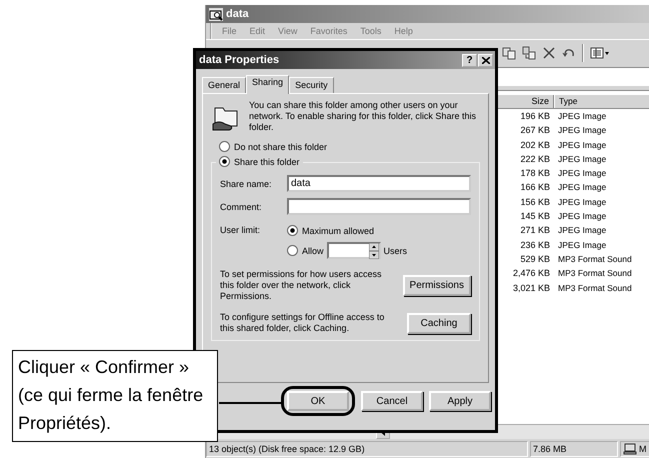 This screenshot has height=458, width=649. What do you see at coordinates (535, 217) in the screenshot?
I see `file-size: 145 KB` at bounding box center [535, 217].